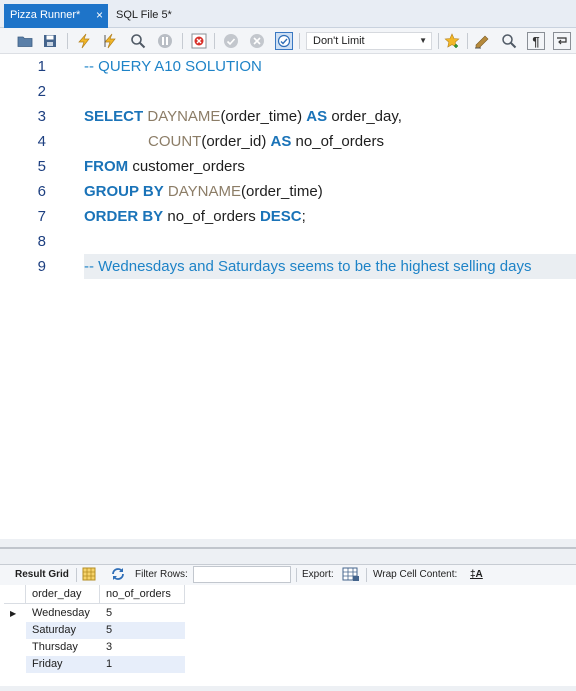 The height and width of the screenshot is (691, 576). Describe the element at coordinates (118, 576) in the screenshot. I see `refresh-icon` at that location.